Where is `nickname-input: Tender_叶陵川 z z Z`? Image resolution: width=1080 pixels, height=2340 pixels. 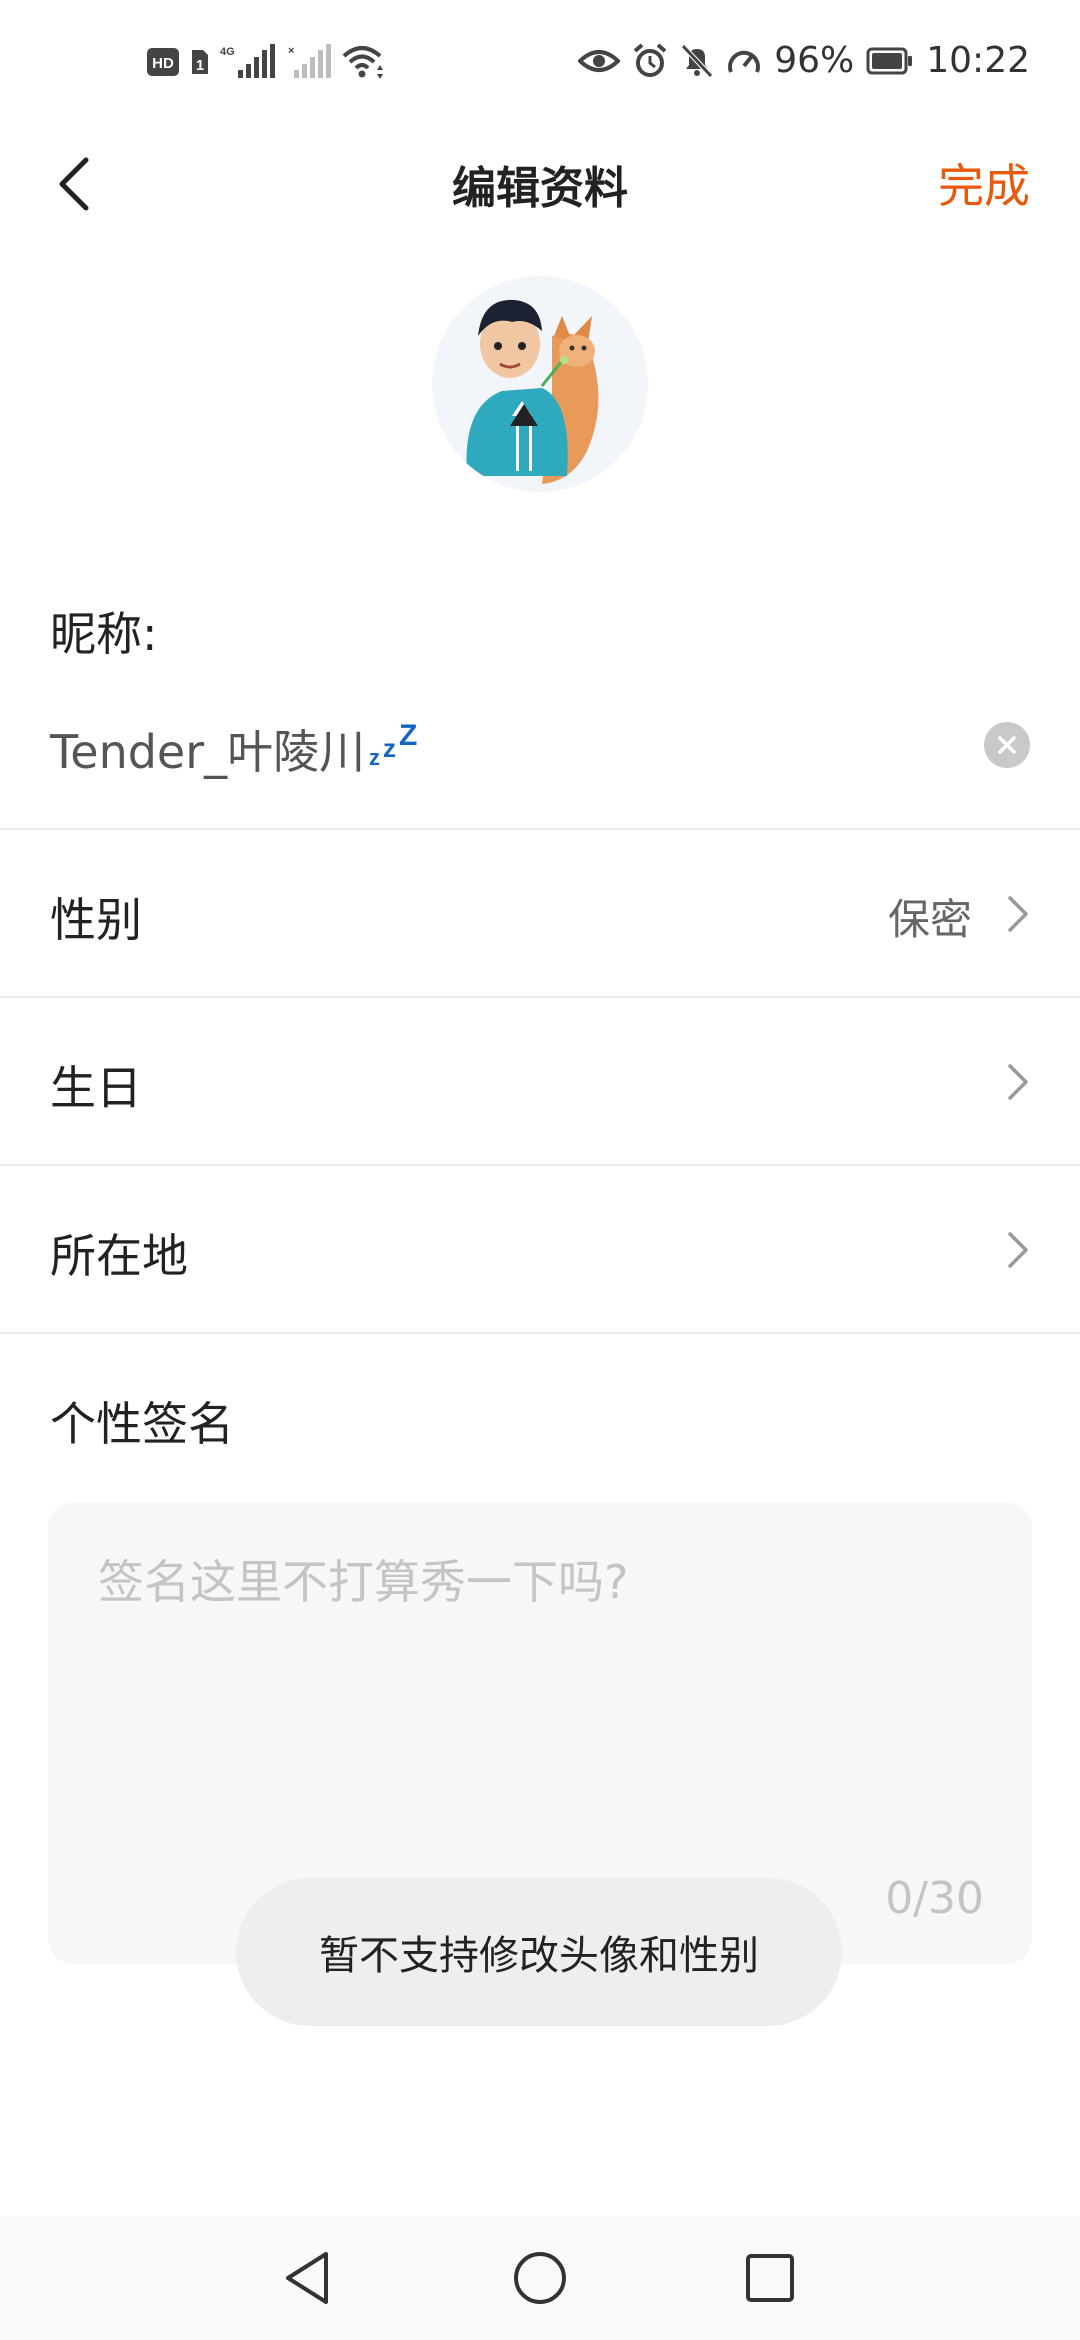
nickname-input: Tender_叶陵川 z z Z is located at coordinates (235, 749).